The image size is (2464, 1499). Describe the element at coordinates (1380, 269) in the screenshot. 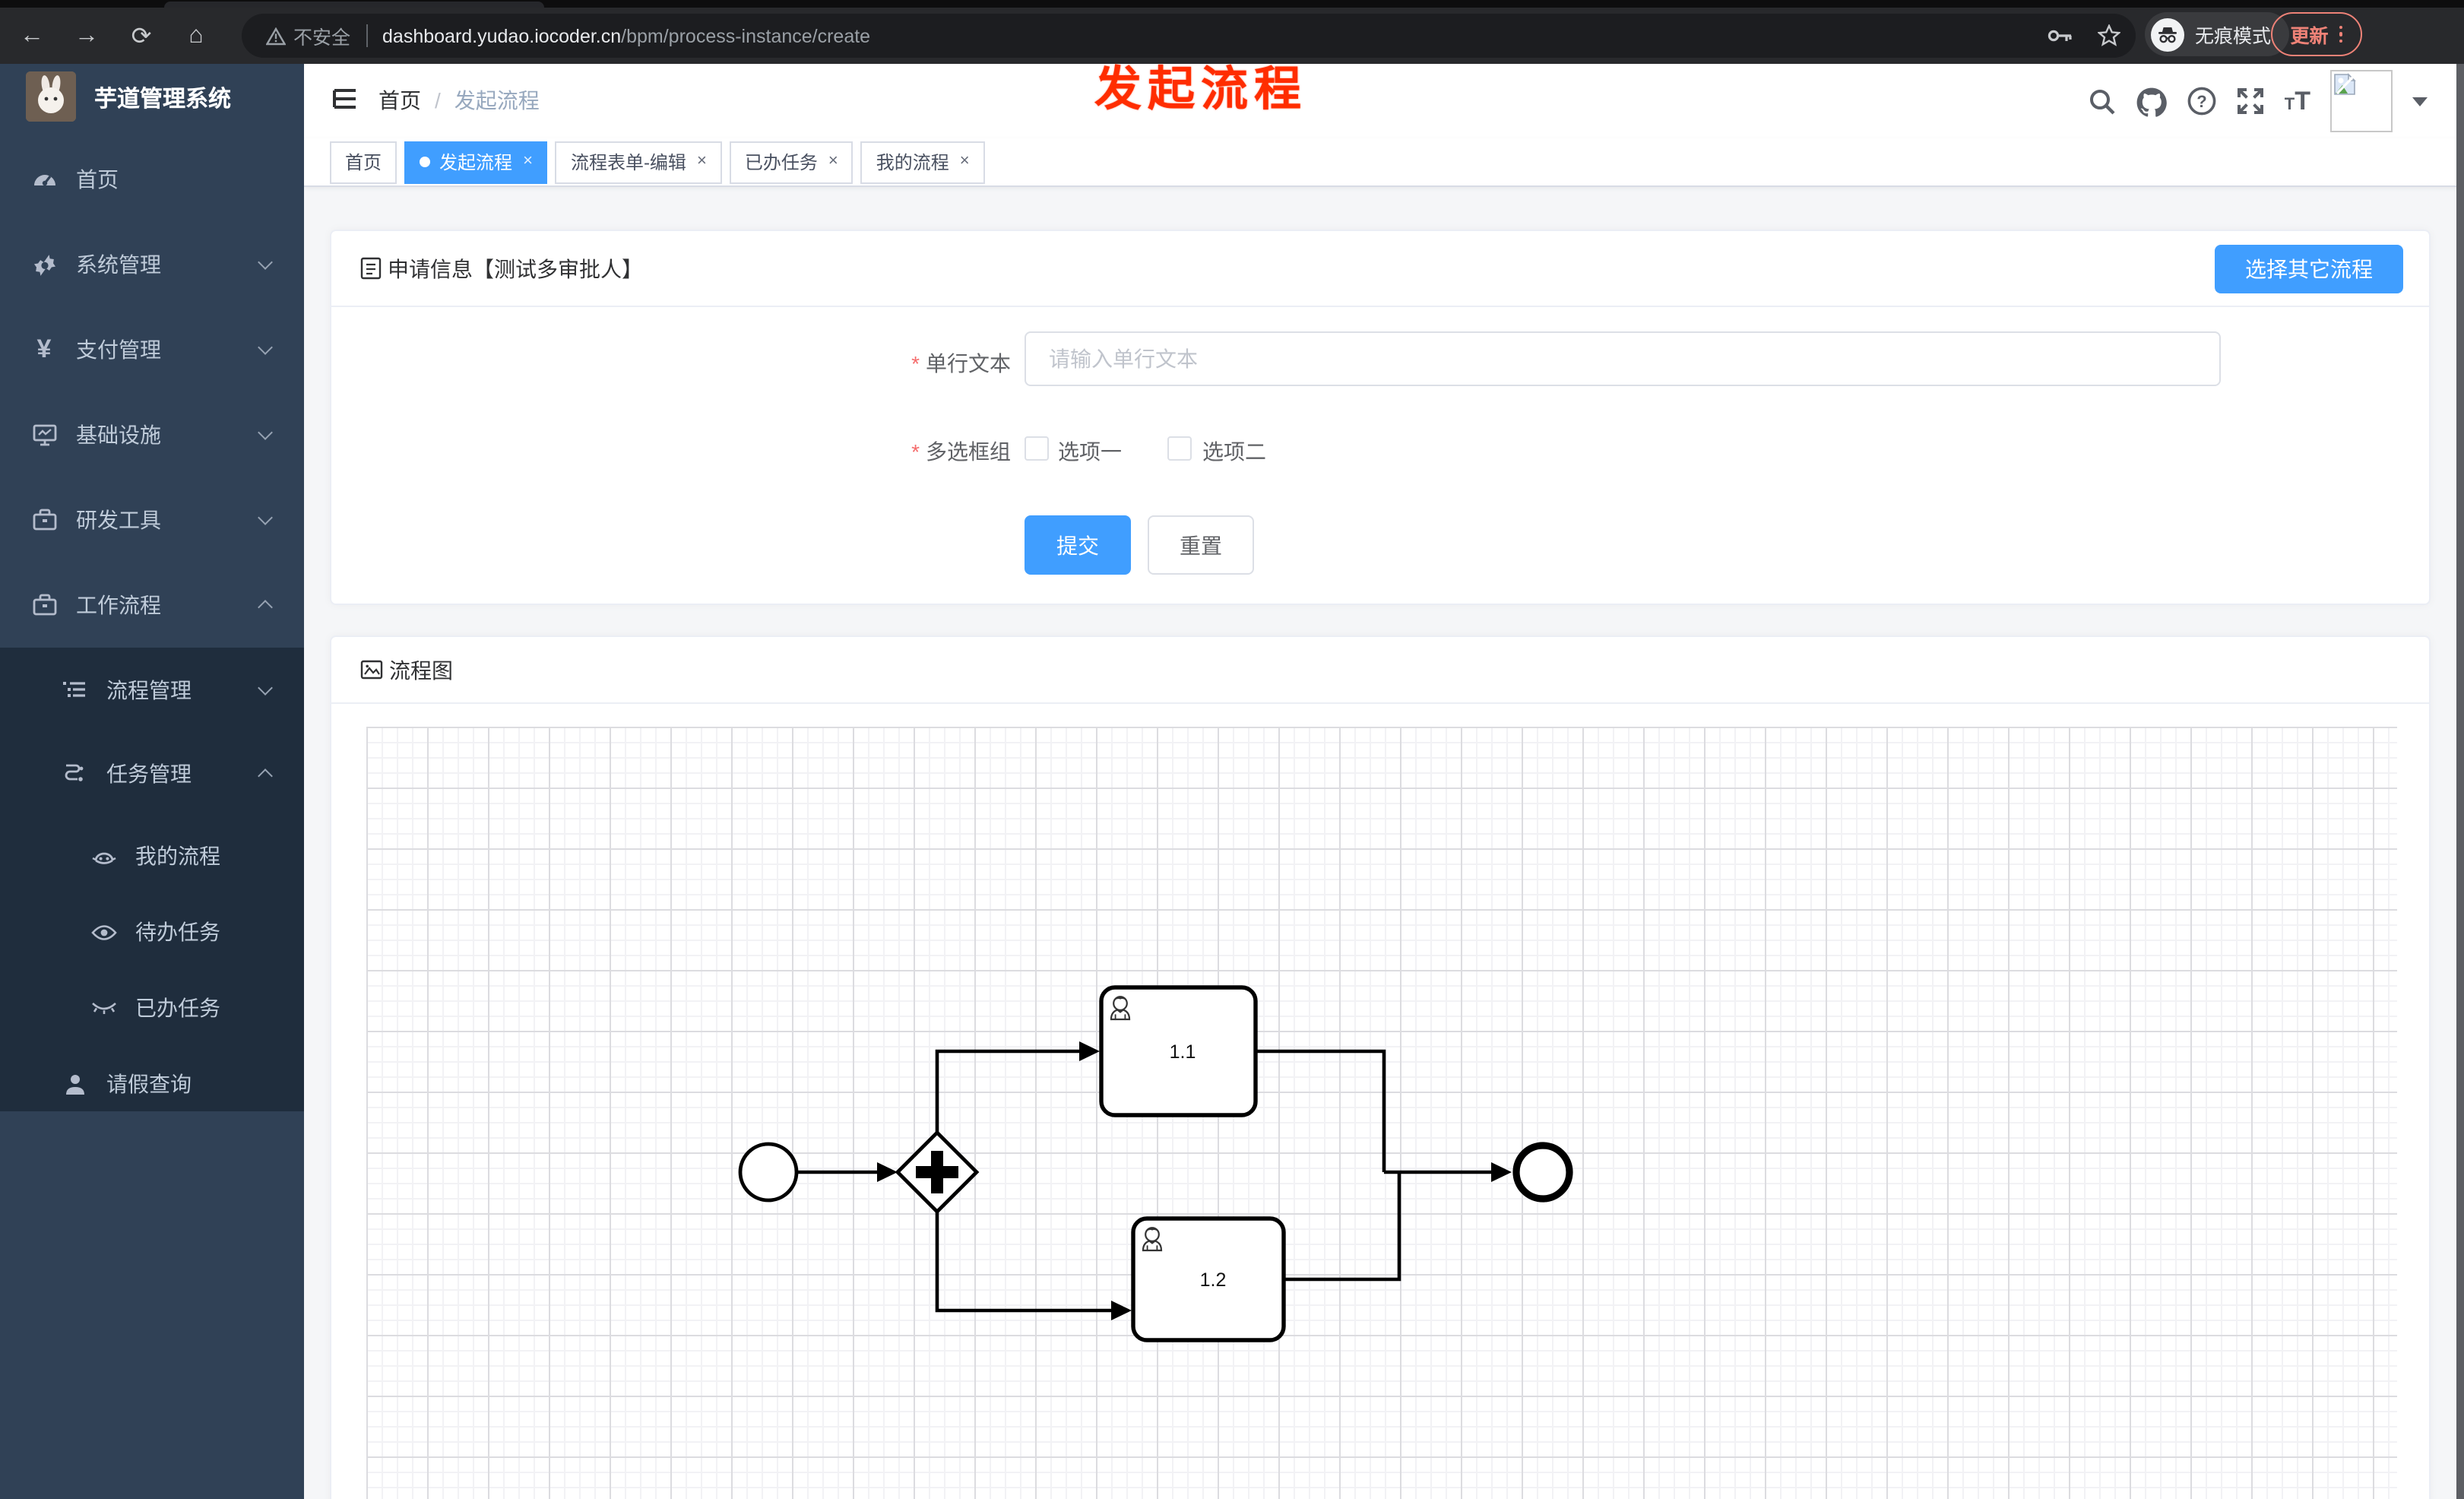

I see `apply-info-card-header: 申请信息【测试多审批人】` at that location.